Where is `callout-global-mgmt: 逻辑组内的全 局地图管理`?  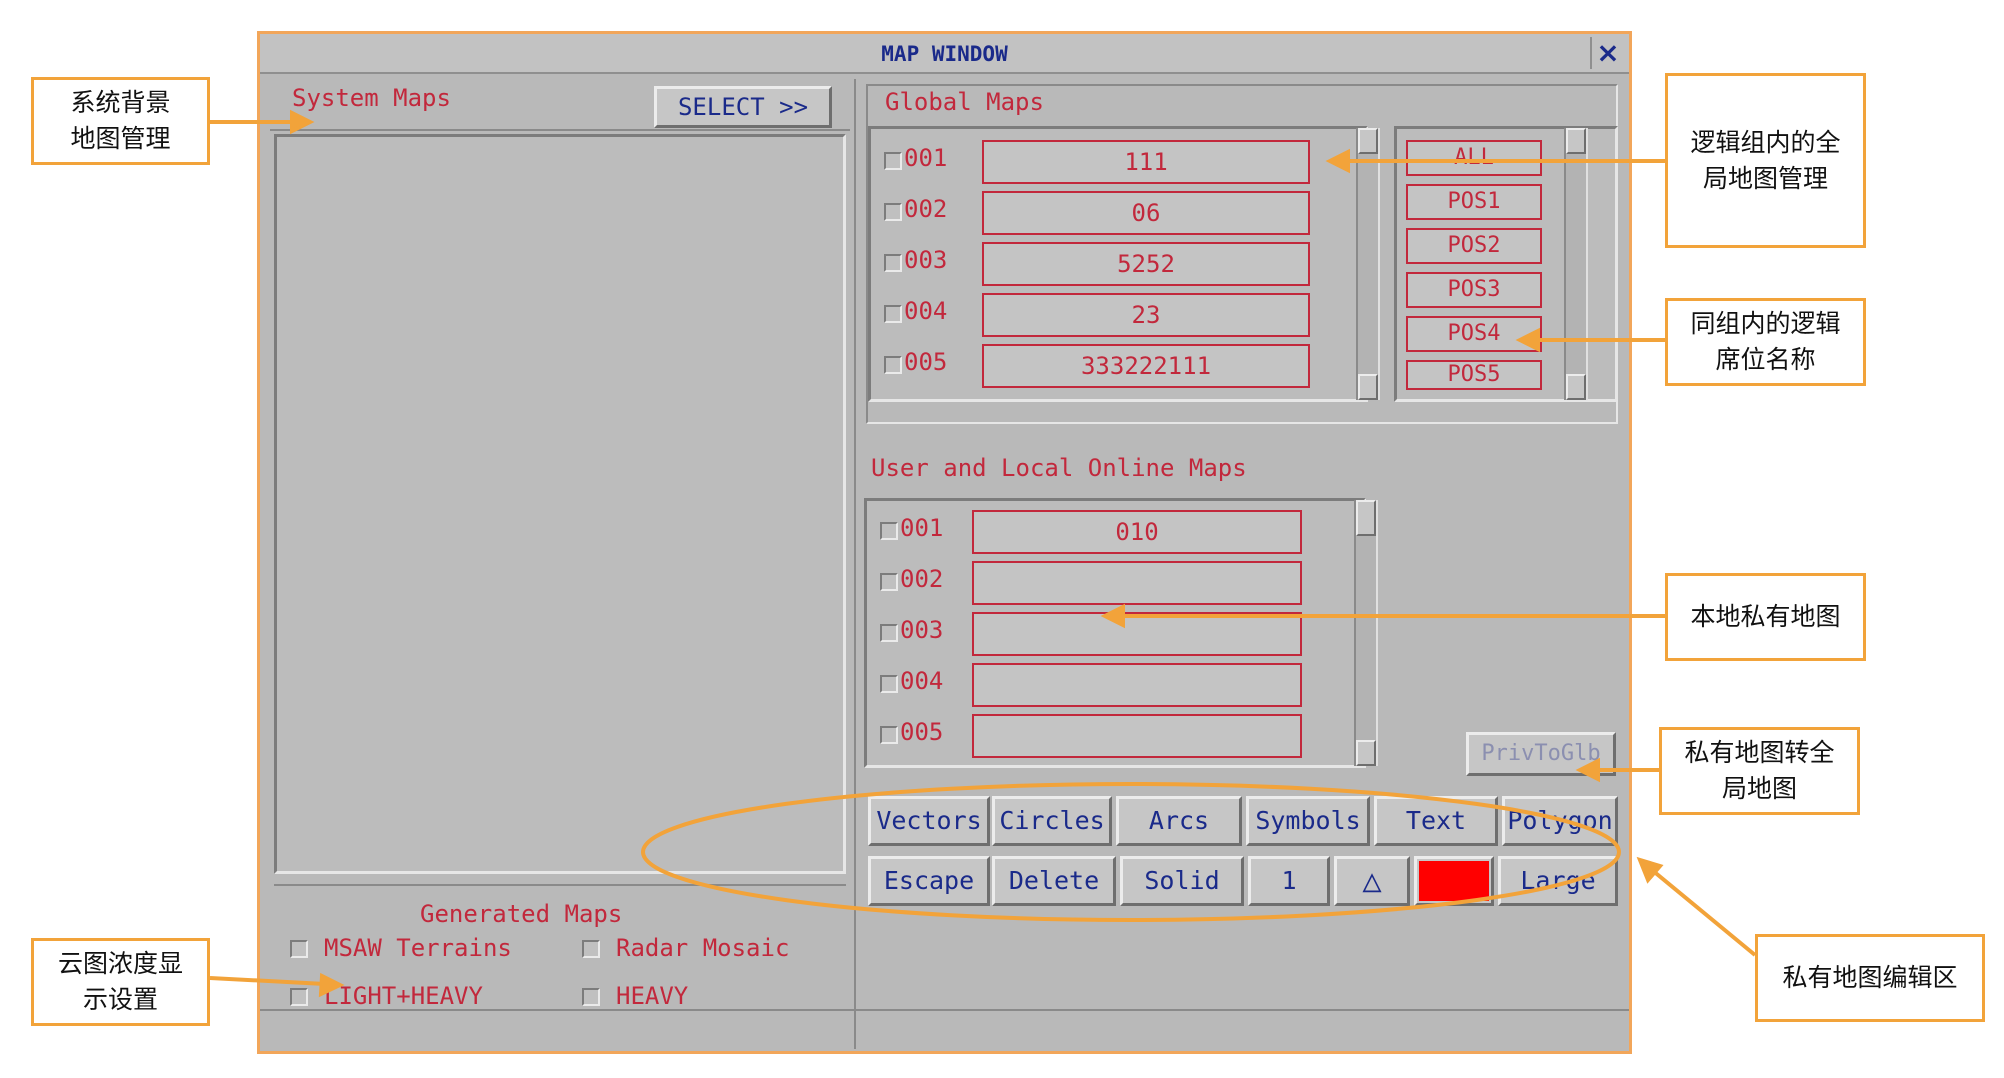
callout-global-mgmt: 逻辑组内的全 局地图管理 is located at coordinates (1765, 160).